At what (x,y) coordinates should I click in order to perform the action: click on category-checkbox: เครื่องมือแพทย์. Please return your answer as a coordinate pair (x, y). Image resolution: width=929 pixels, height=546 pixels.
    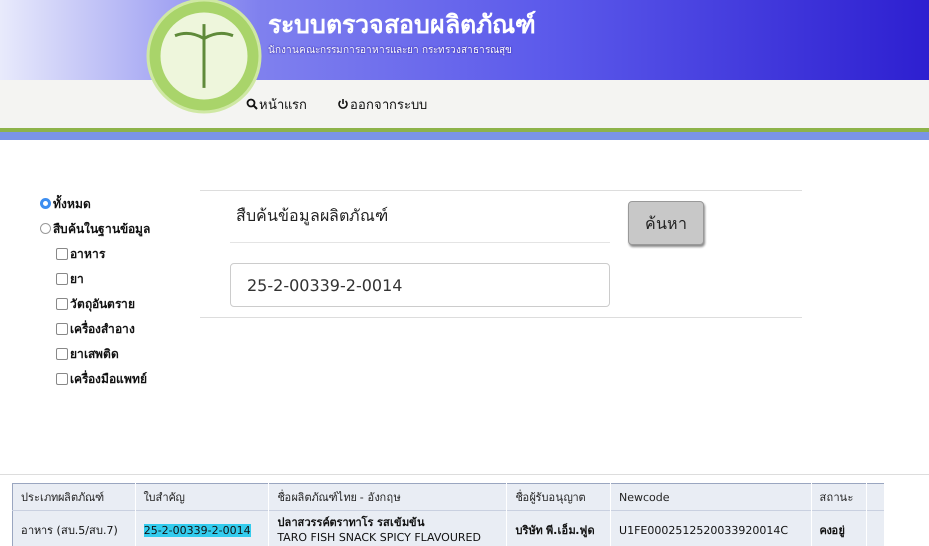
    Looking at the image, I should click on (120, 378).